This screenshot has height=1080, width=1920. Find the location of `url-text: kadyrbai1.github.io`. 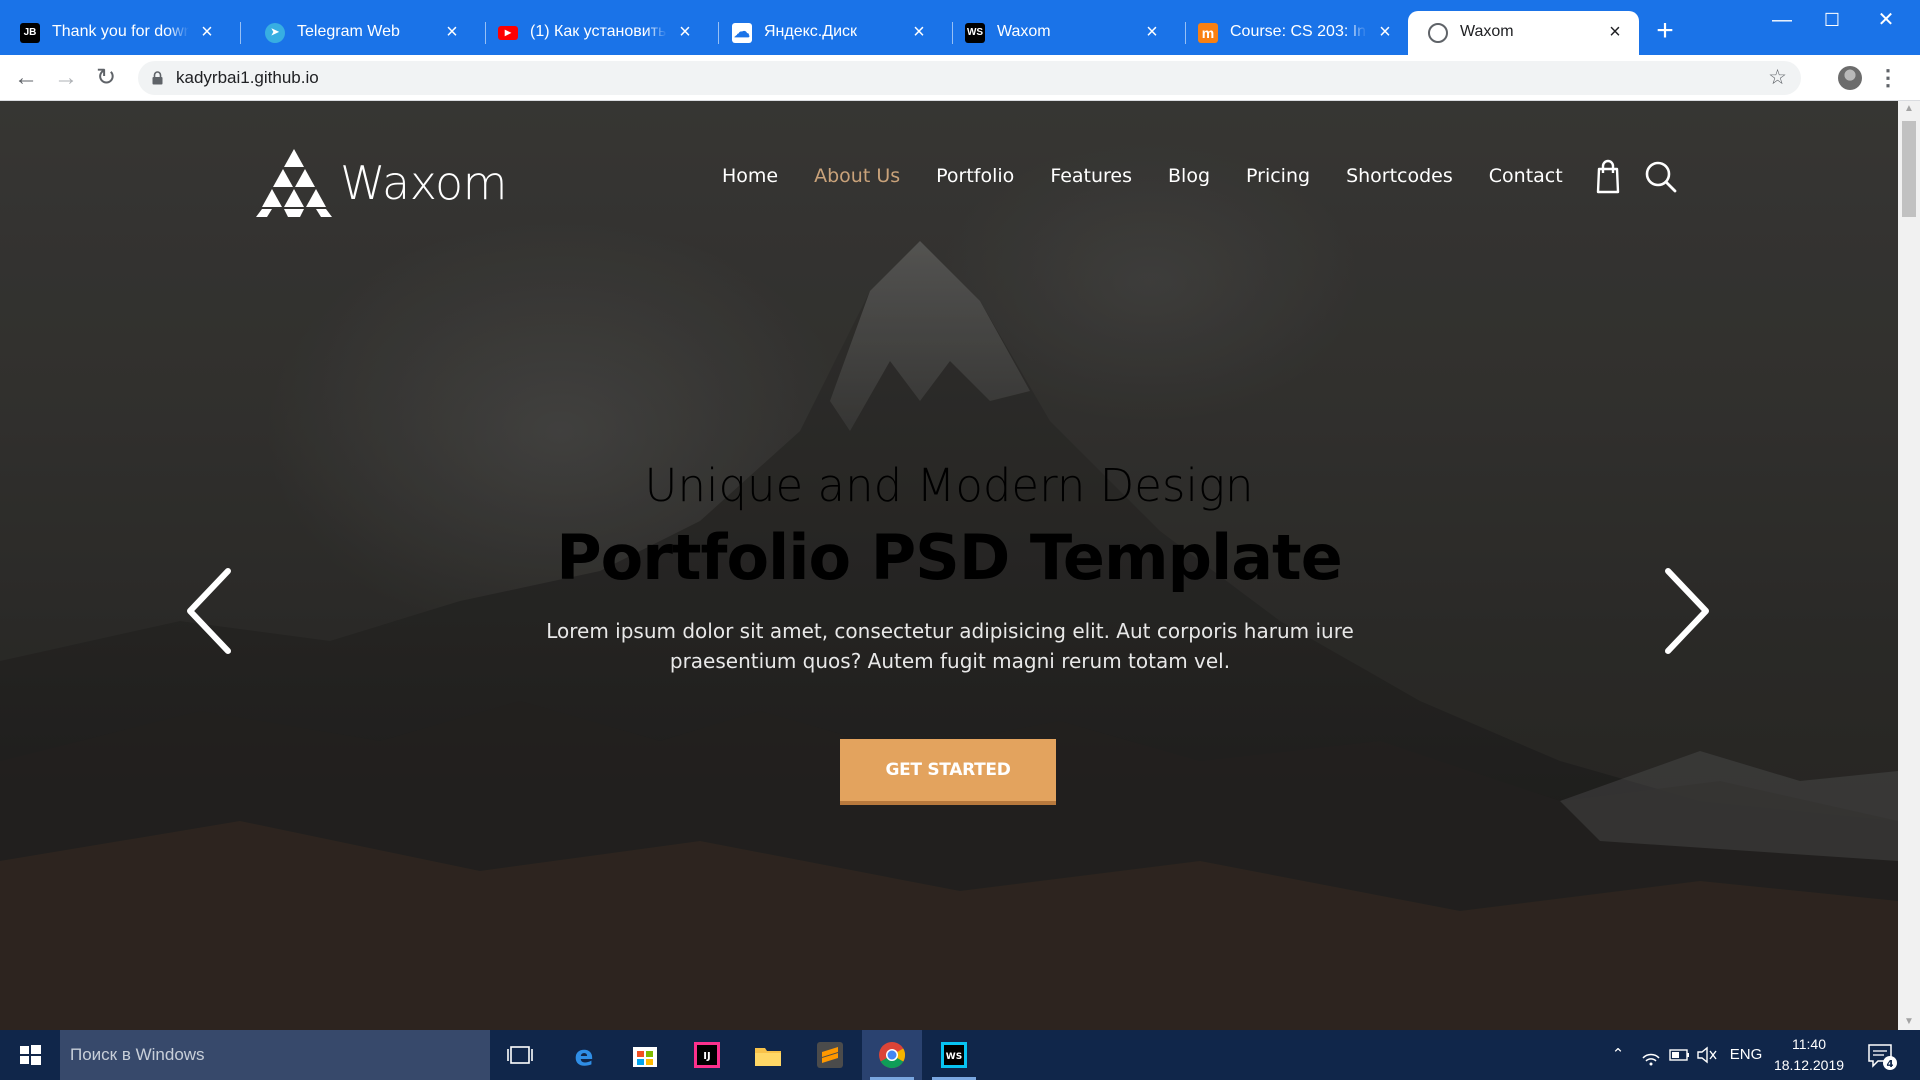

url-text: kadyrbai1.github.io is located at coordinates (247, 78).